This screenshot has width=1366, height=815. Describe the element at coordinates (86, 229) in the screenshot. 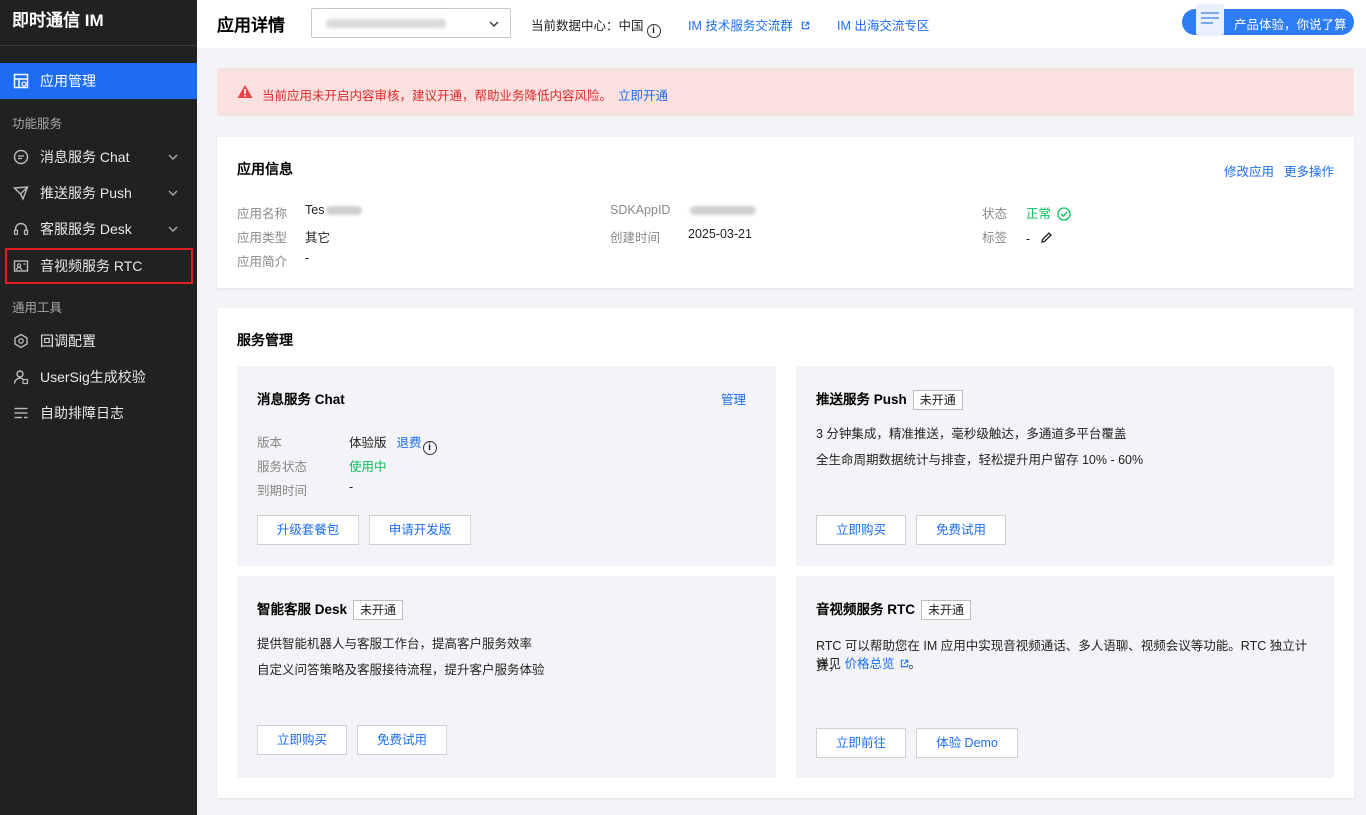

I see `sidebar-item-label: 客服服务 Desk` at that location.